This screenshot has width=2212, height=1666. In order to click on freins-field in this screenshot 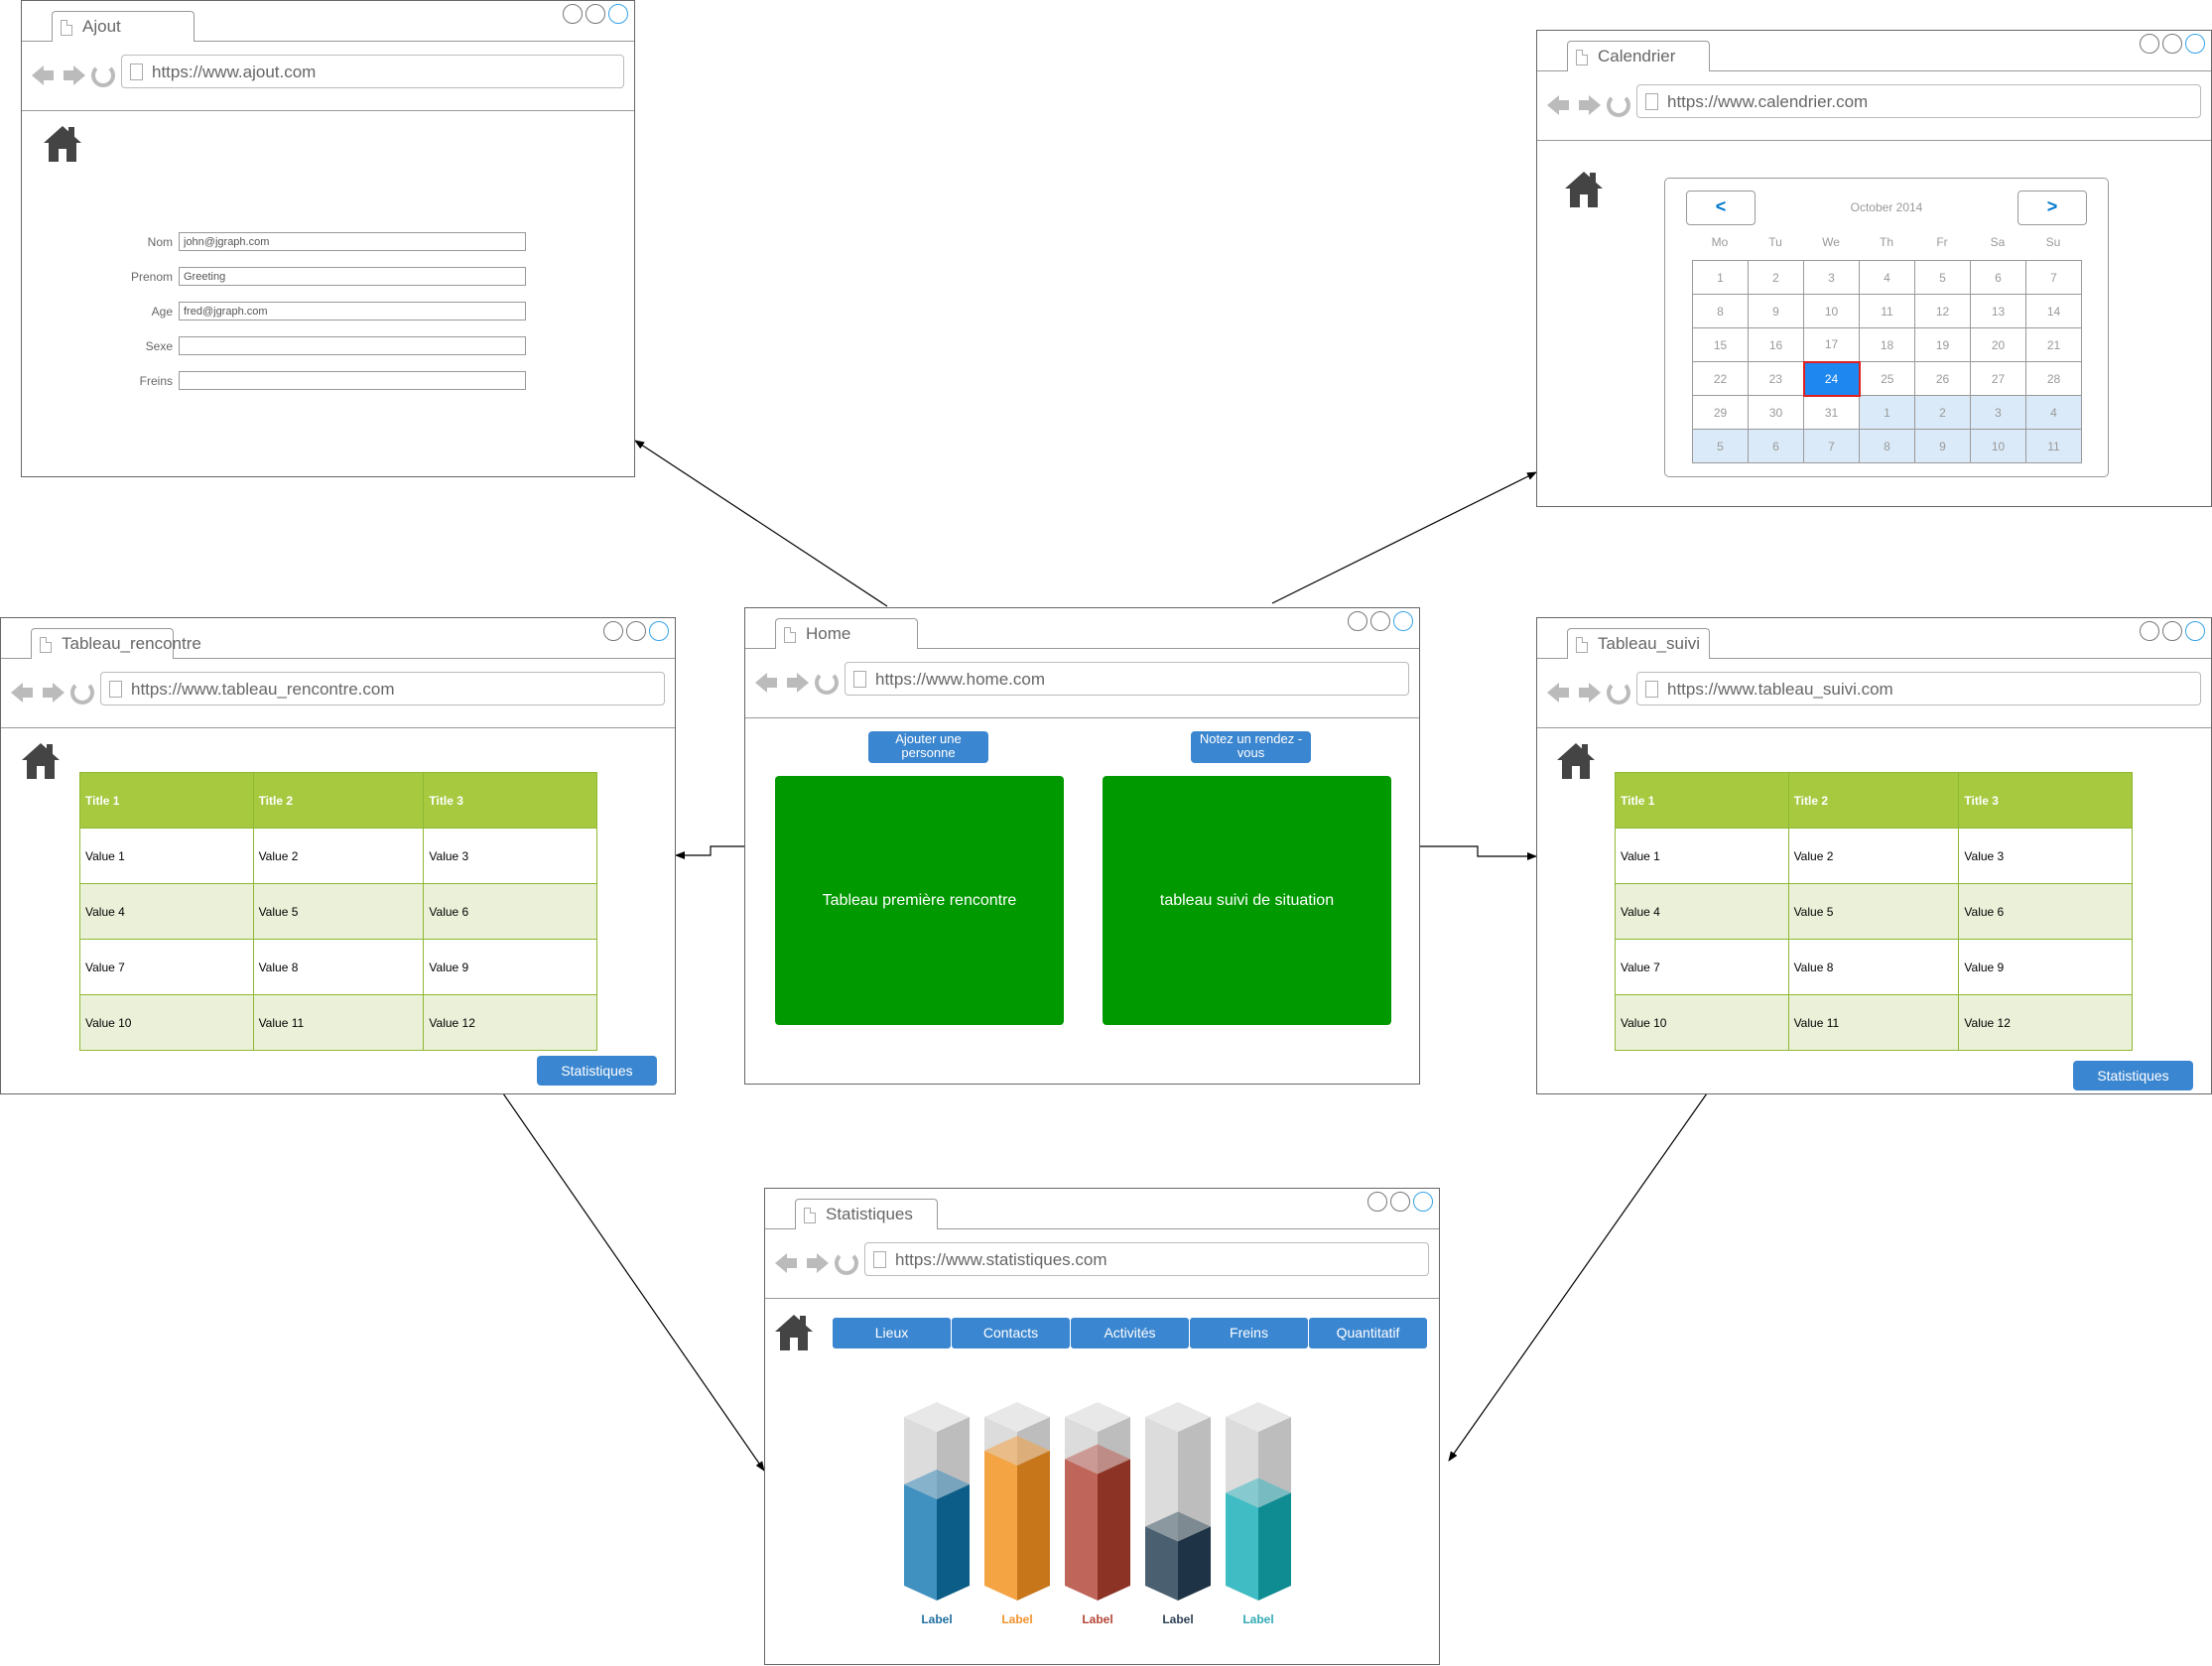, I will do `click(352, 381)`.